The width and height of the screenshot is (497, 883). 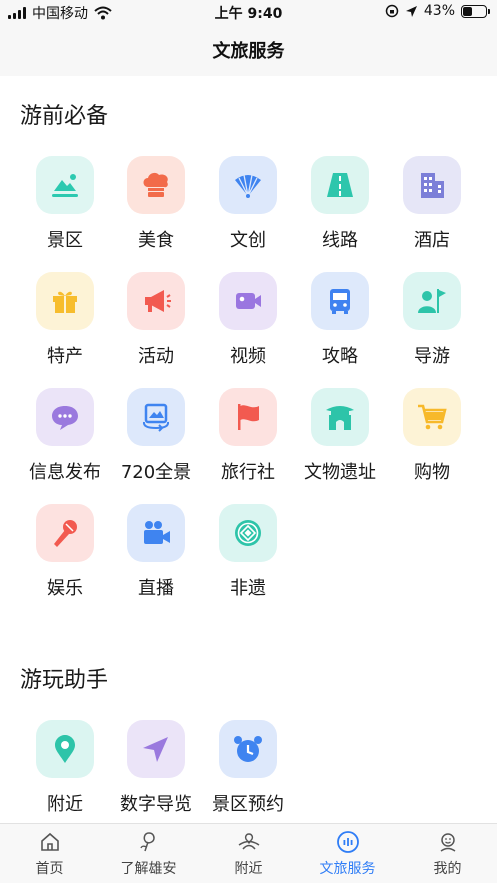 I want to click on nearby-icon, so click(x=248, y=841).